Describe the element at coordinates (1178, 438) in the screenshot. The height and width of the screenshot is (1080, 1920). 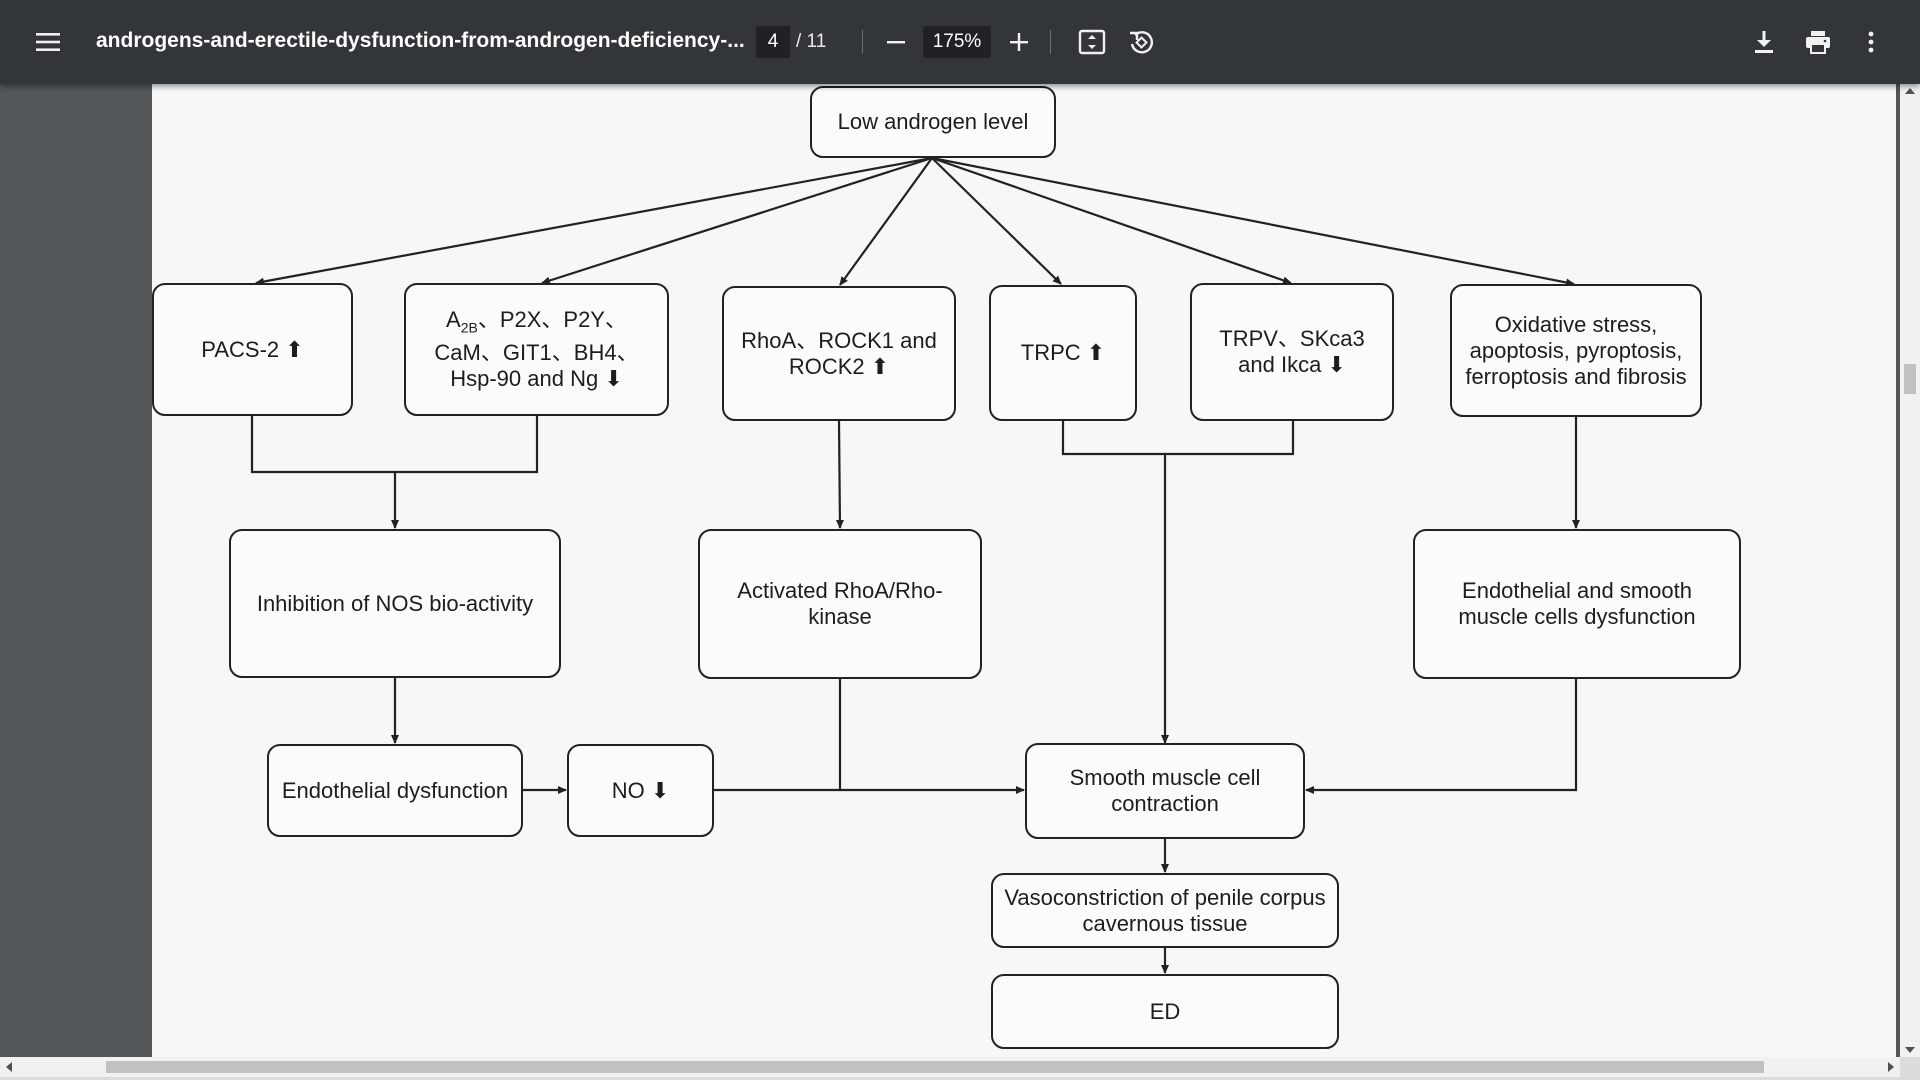
I see `connector-trpc-trpv` at that location.